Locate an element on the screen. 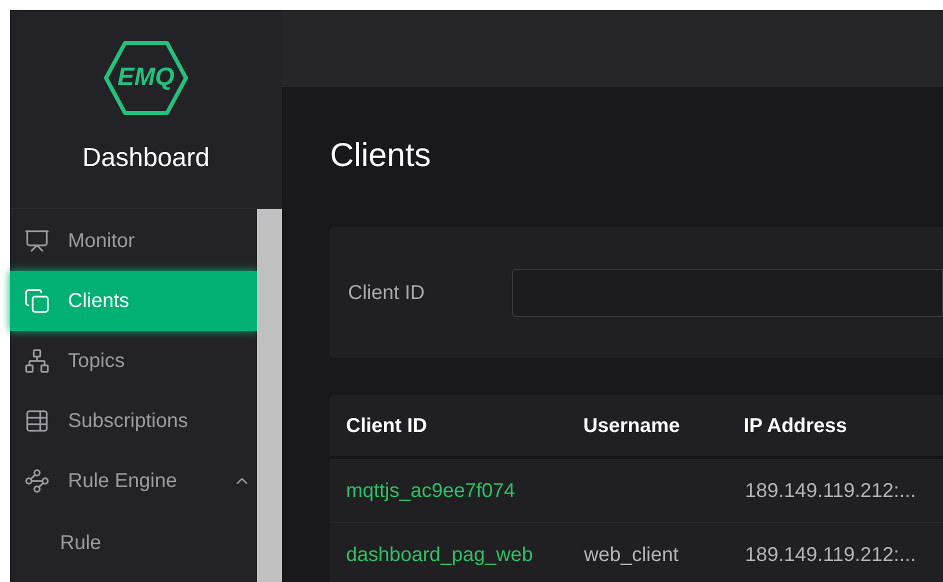 The image size is (943, 582). client-id-input is located at coordinates (727, 292).